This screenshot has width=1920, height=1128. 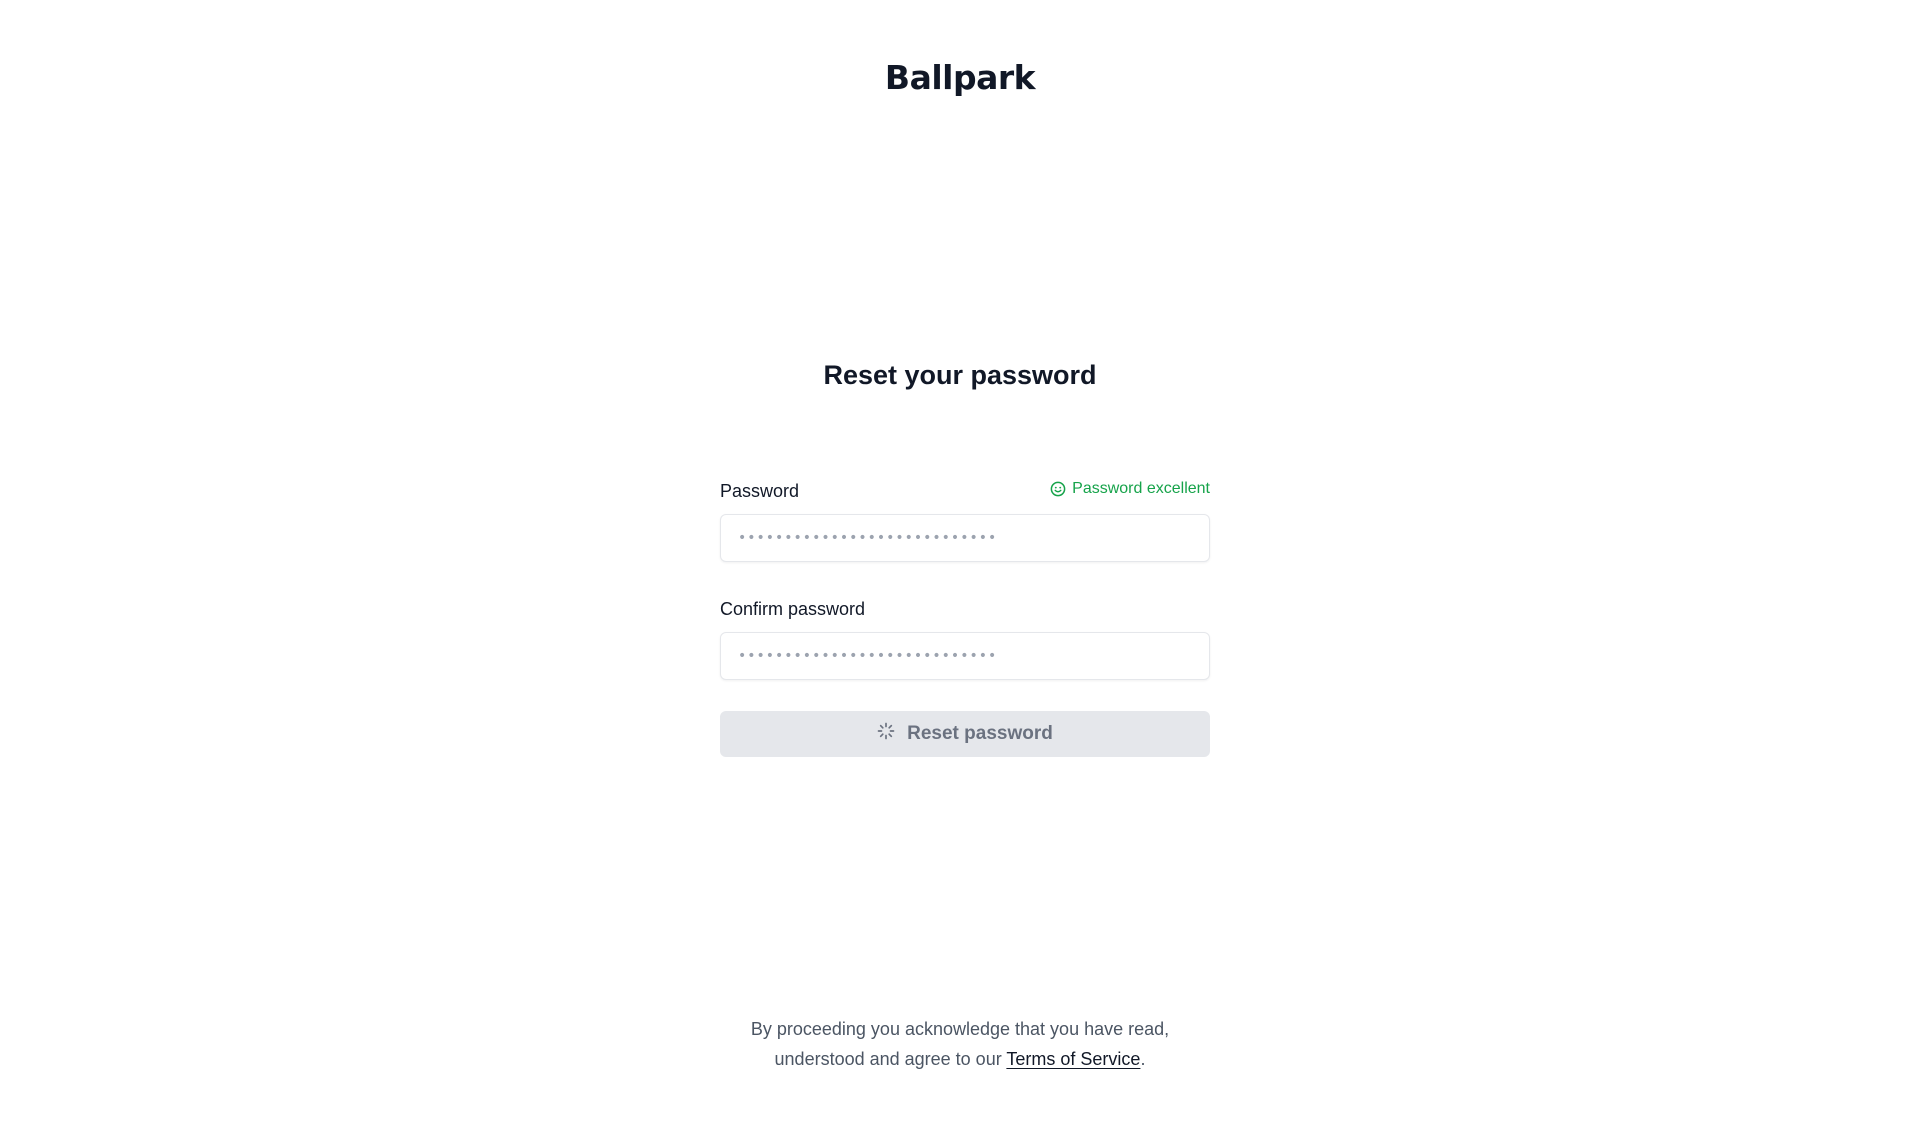 I want to click on confirm-password-field-group: Confirm password, so click(x=965, y=636).